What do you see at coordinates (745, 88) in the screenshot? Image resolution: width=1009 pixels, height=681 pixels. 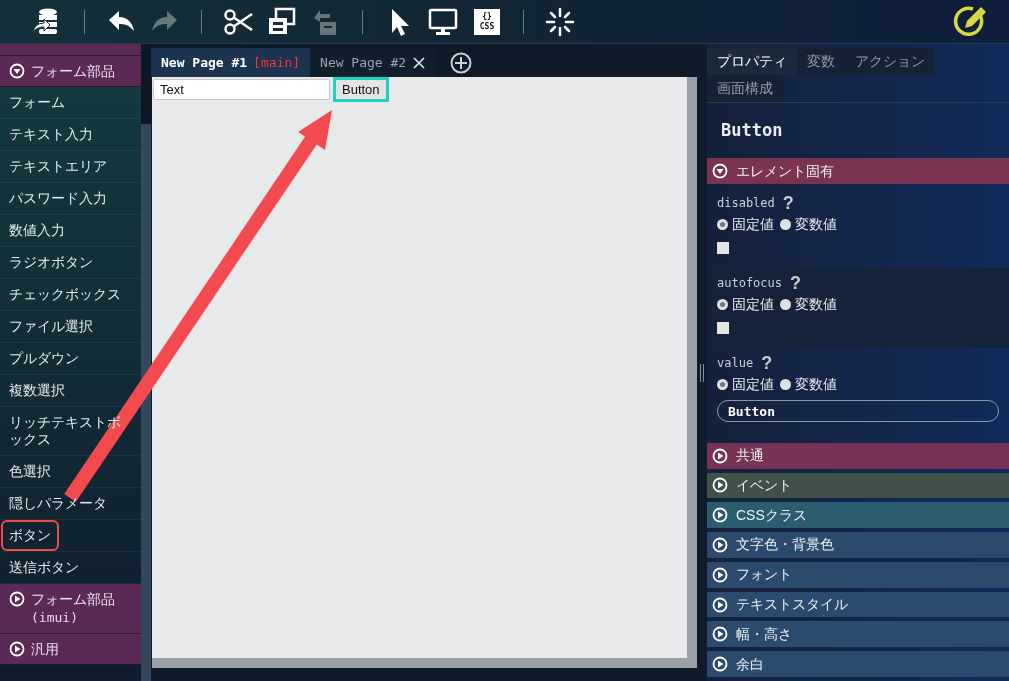 I see `panel-tab: 画面構成` at bounding box center [745, 88].